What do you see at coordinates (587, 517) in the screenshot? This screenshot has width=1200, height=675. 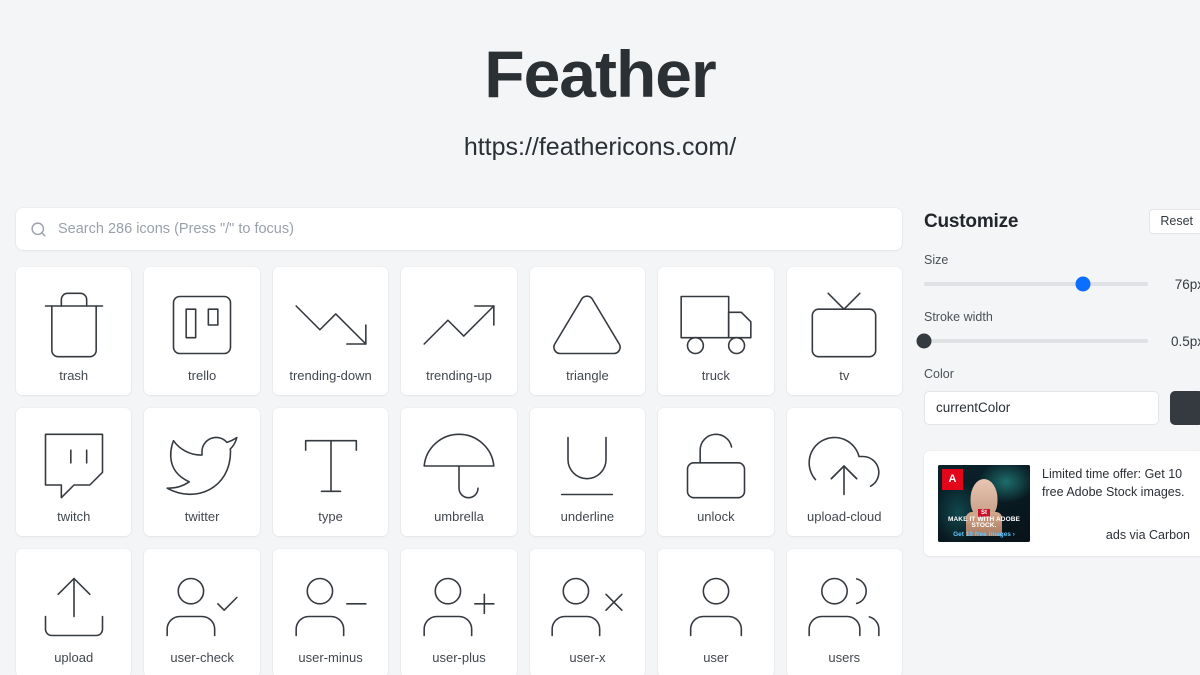 I see `icon-label: underline` at bounding box center [587, 517].